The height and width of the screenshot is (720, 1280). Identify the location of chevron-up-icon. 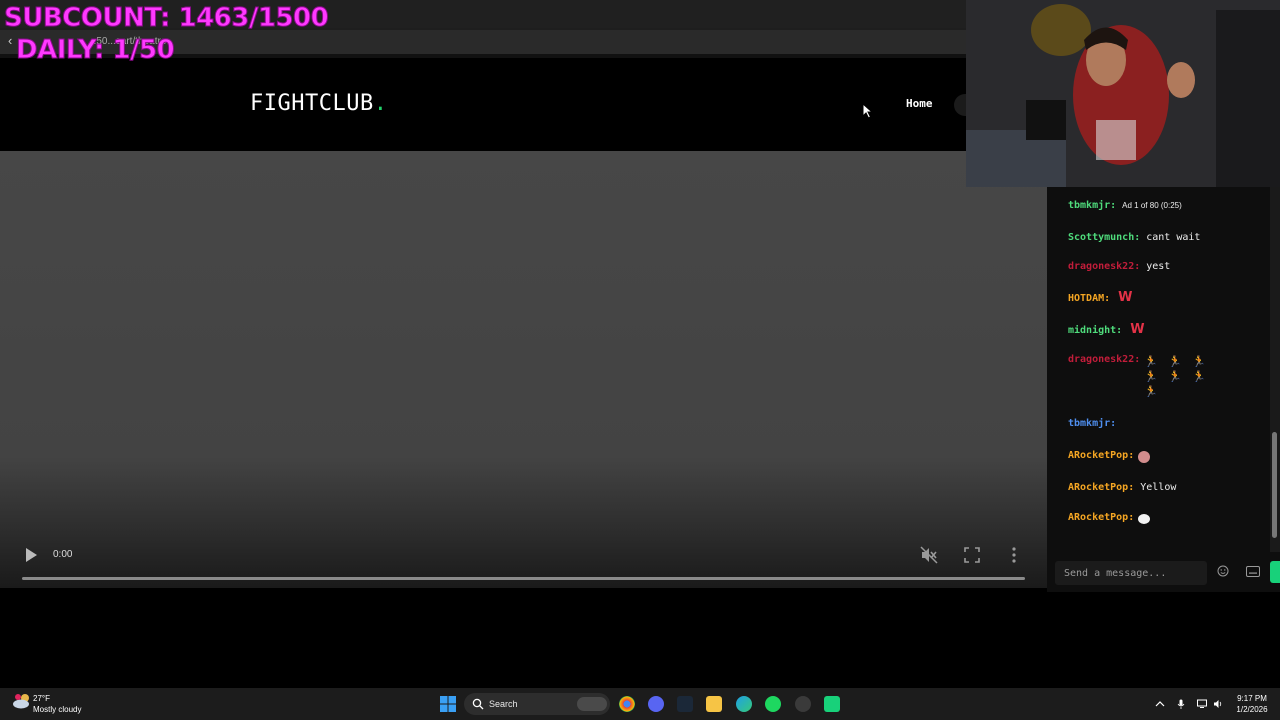
(1160, 704).